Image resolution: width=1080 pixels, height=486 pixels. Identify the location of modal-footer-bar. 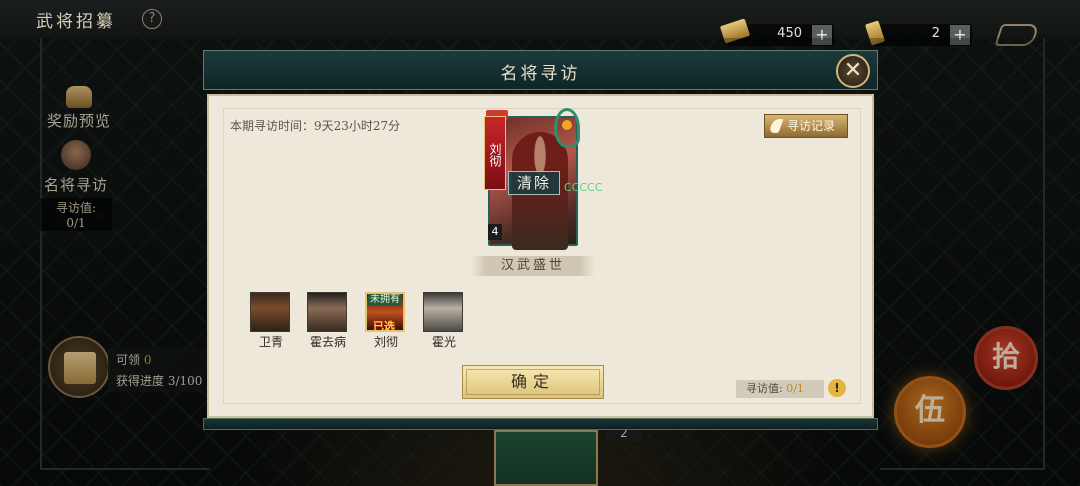
(540, 424).